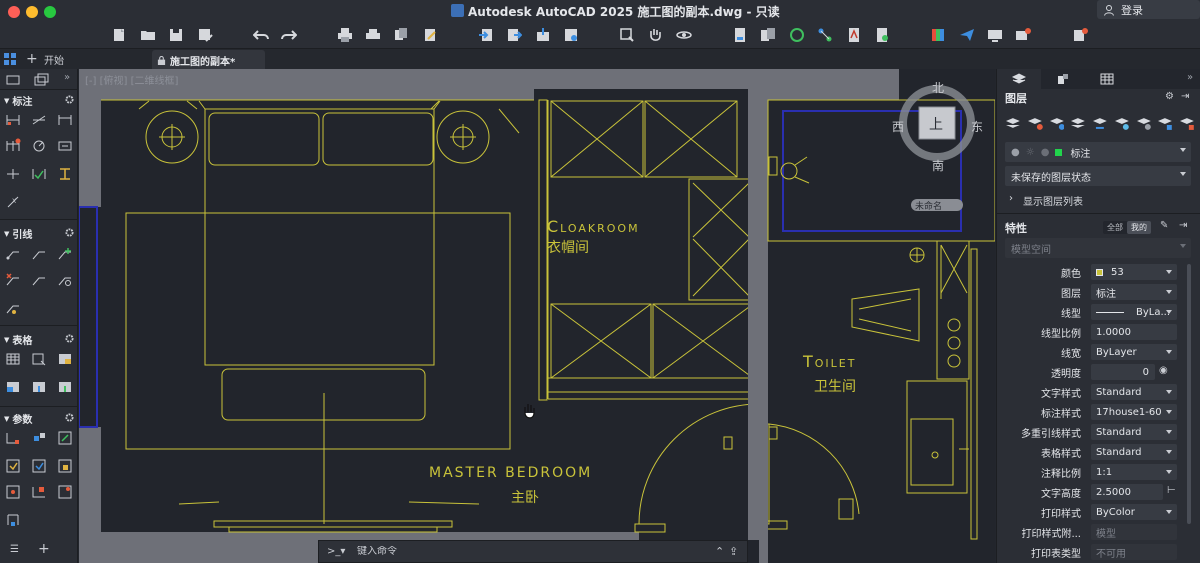 The image size is (1200, 563). Describe the element at coordinates (289, 35) in the screenshot. I see `redo-icon` at that location.